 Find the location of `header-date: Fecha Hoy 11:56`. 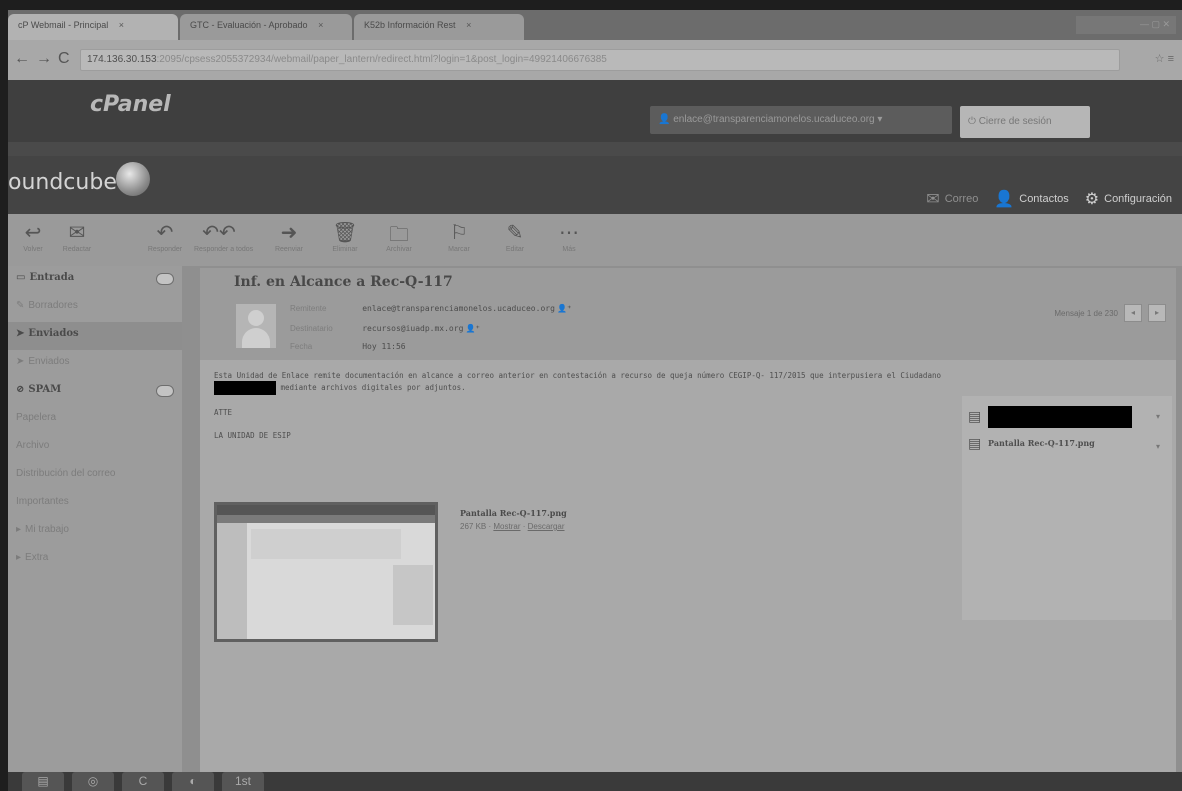

header-date: Fecha Hoy 11:56 is located at coordinates (348, 346).